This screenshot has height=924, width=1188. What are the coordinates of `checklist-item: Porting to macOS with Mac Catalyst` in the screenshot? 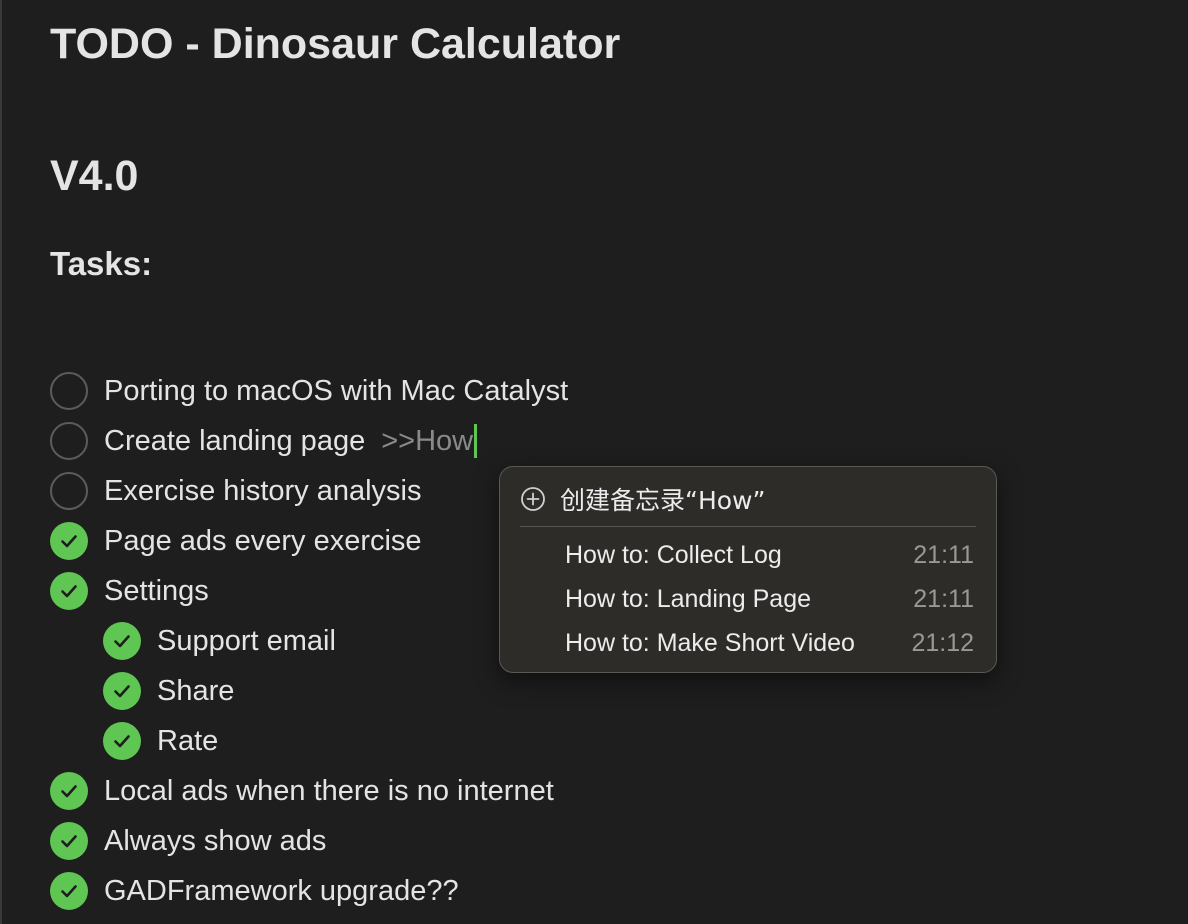 It's located at (309, 391).